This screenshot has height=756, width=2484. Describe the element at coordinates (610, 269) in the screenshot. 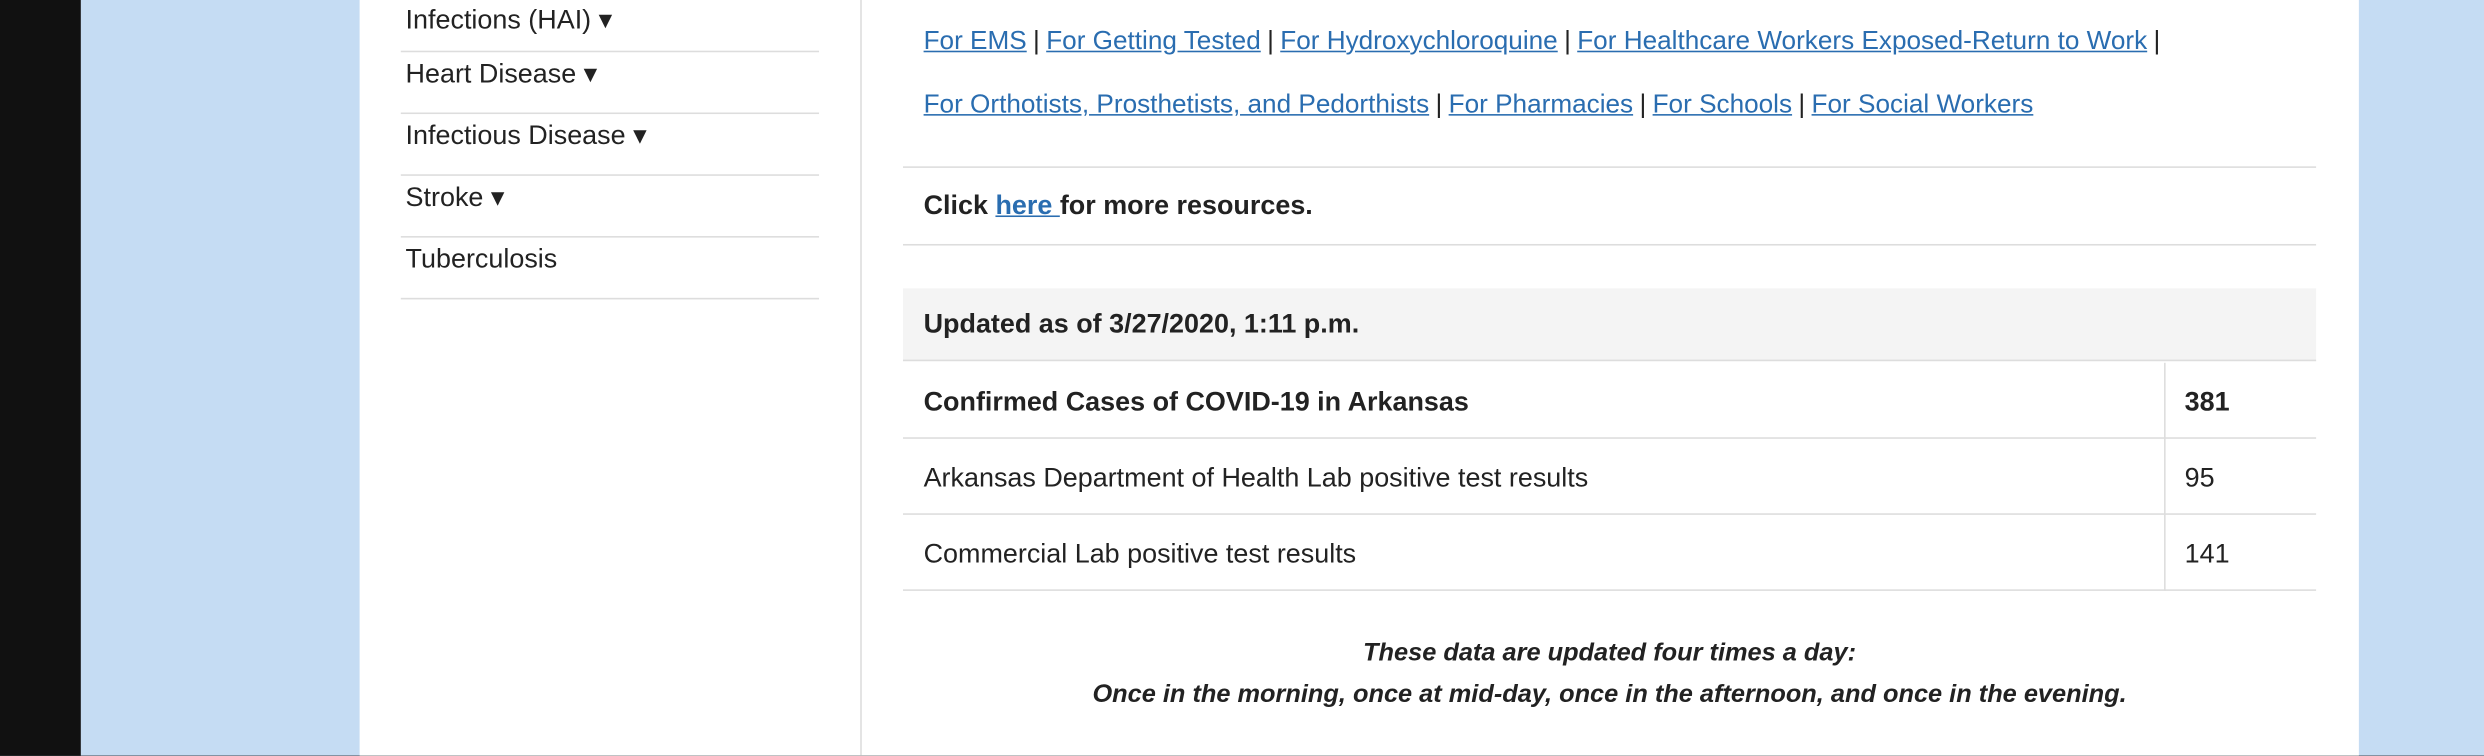

I see `sidebar-item-tuberculosis: Tuberculosis` at that location.